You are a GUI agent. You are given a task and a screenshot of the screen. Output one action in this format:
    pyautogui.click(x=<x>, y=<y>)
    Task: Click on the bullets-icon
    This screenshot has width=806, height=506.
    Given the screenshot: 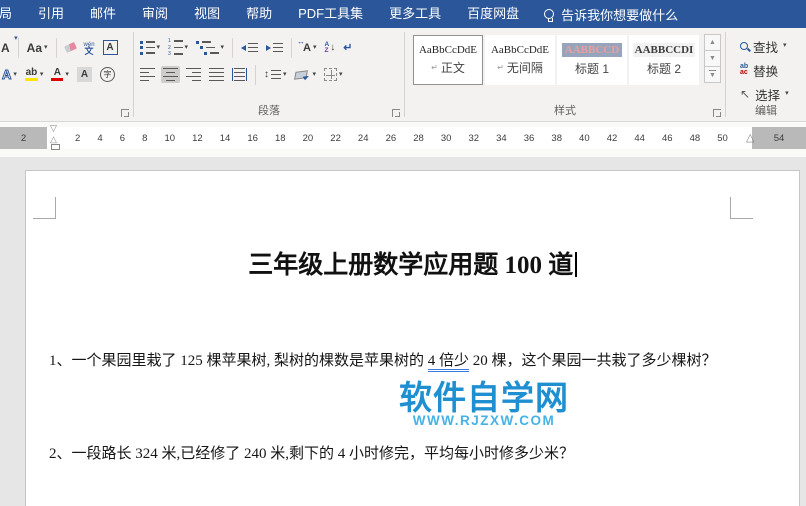 What is the action you would take?
    pyautogui.click(x=147, y=47)
    